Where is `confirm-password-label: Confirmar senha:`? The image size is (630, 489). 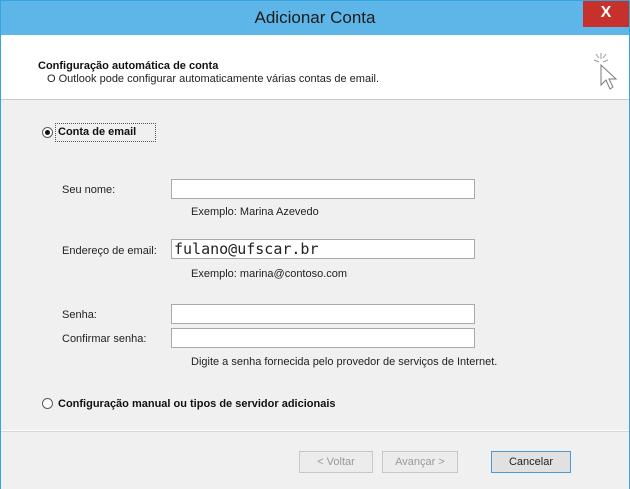
confirm-password-label: Confirmar senha: is located at coordinates (104, 339).